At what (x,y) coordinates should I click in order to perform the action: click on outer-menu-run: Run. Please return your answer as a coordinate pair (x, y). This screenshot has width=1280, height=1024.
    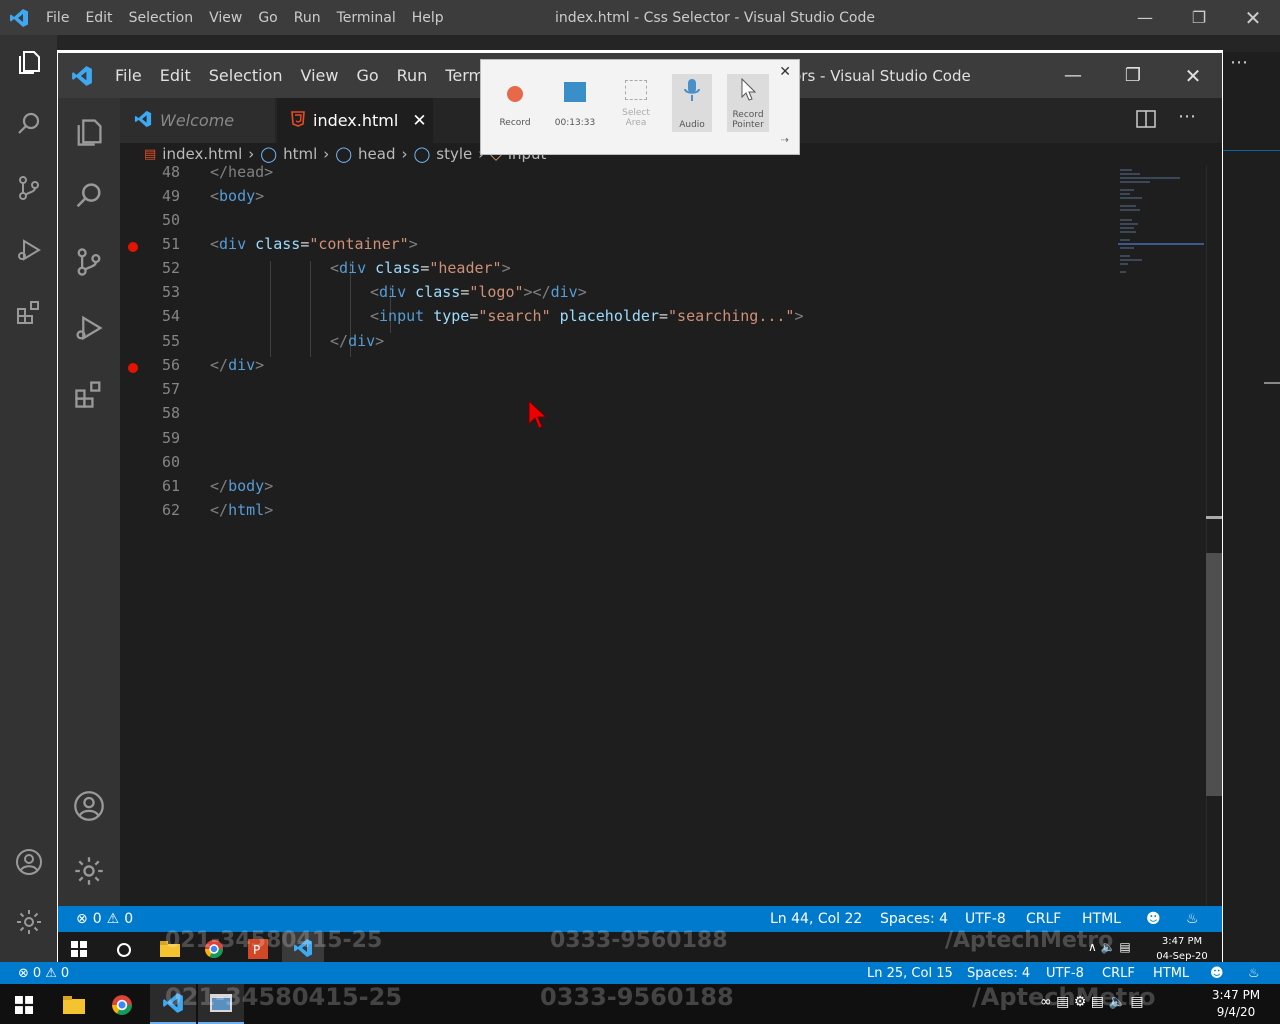
    Looking at the image, I should click on (307, 18).